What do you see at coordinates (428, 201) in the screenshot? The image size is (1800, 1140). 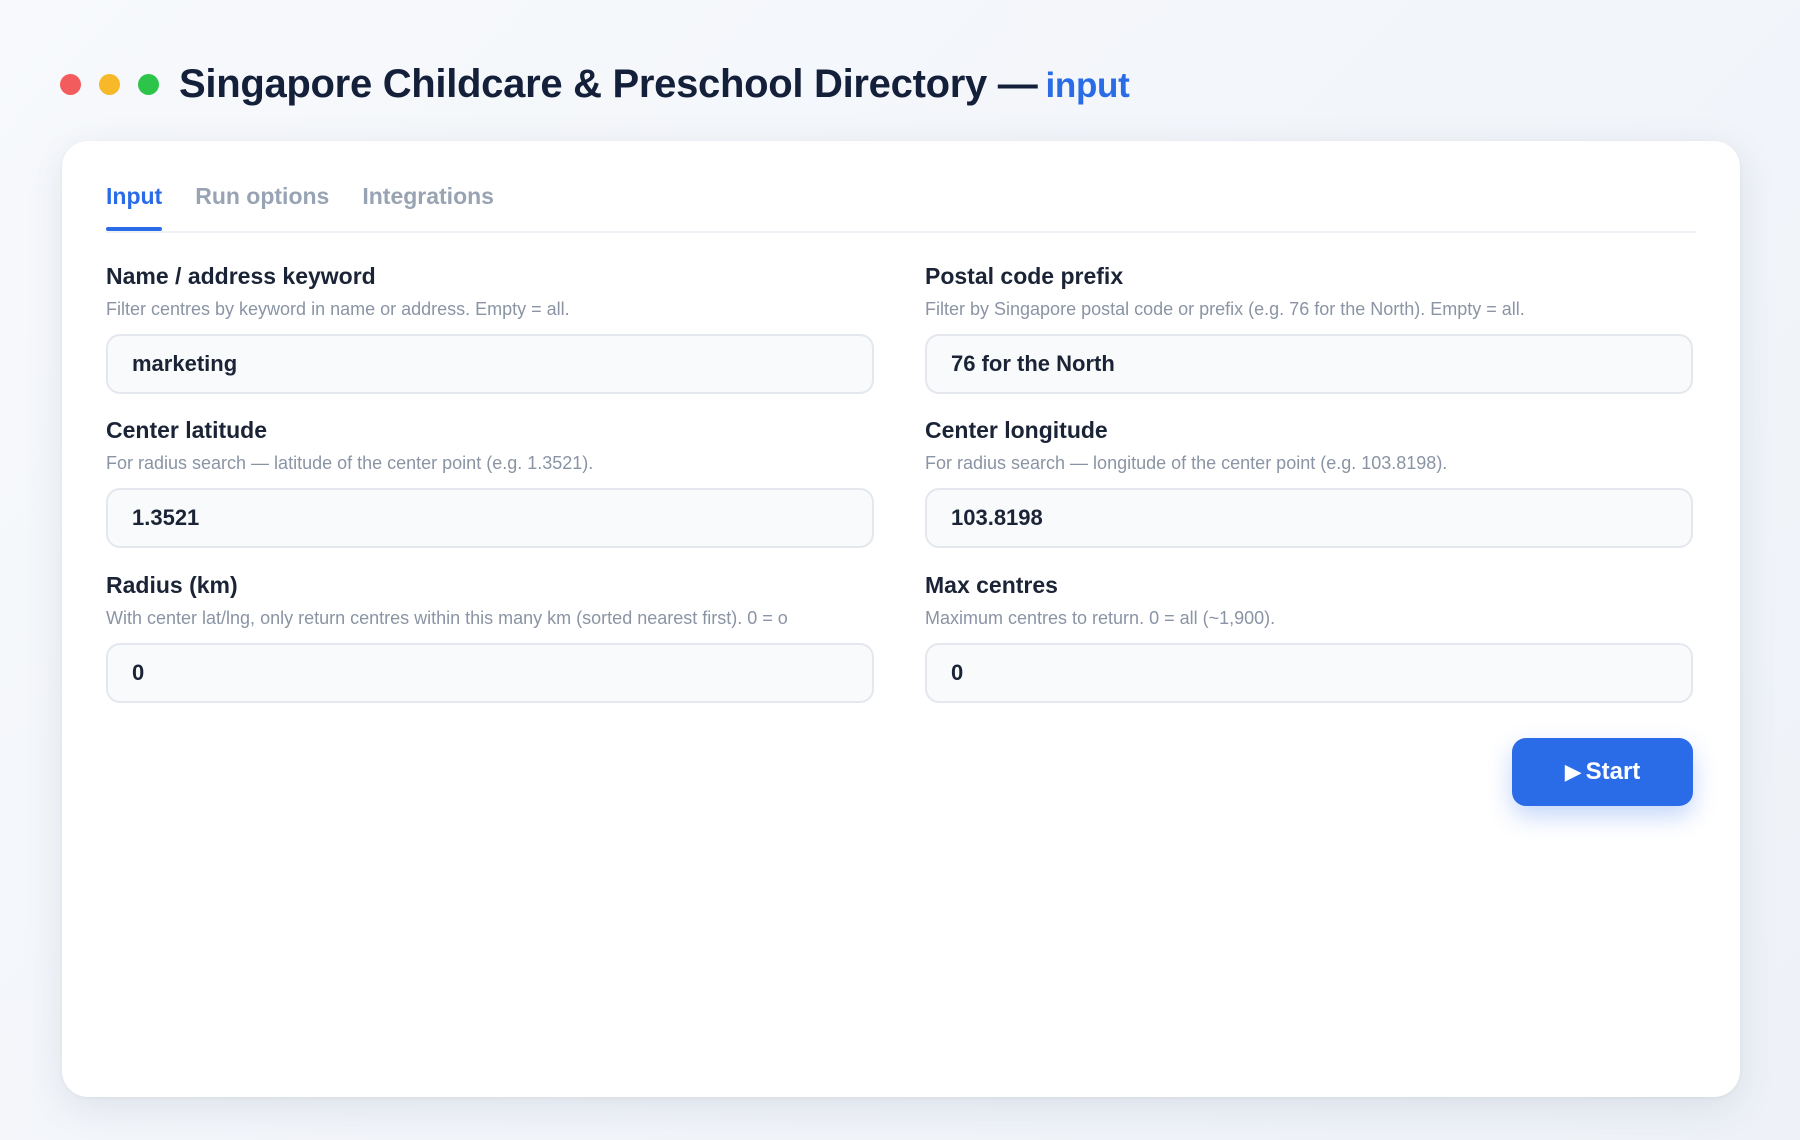 I see `tab-integrations: Integrations` at bounding box center [428, 201].